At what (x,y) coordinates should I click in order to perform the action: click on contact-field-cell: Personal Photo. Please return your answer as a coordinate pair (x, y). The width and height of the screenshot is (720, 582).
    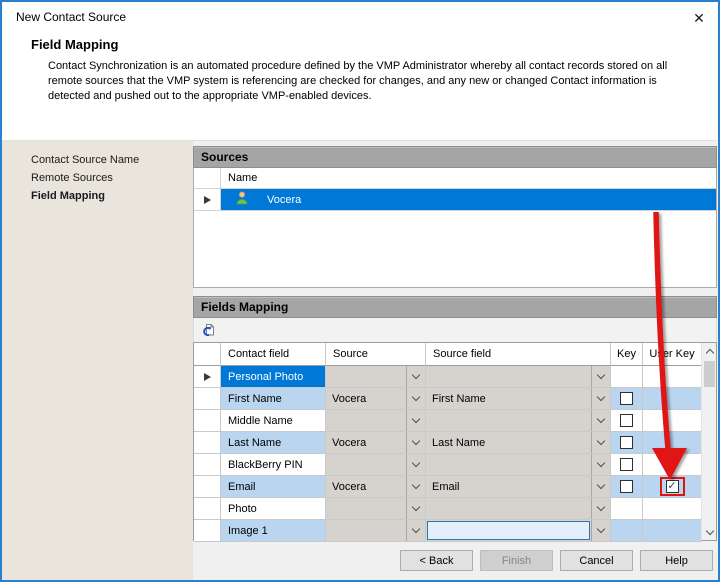
    Looking at the image, I should click on (273, 377).